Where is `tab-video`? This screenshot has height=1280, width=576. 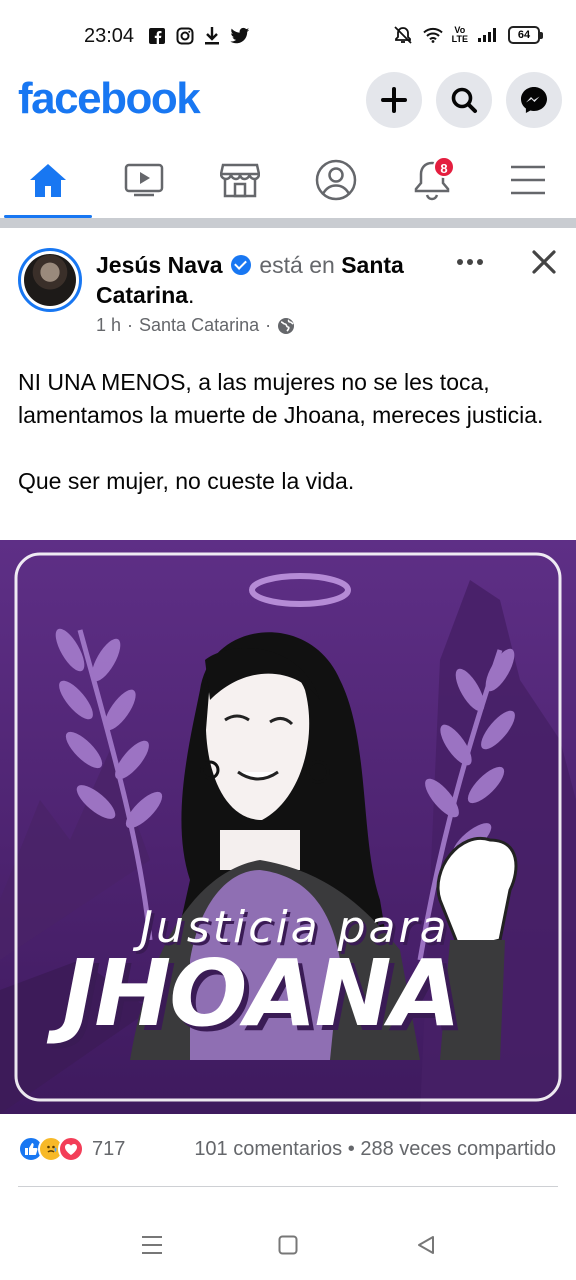
tab-video is located at coordinates (144, 180).